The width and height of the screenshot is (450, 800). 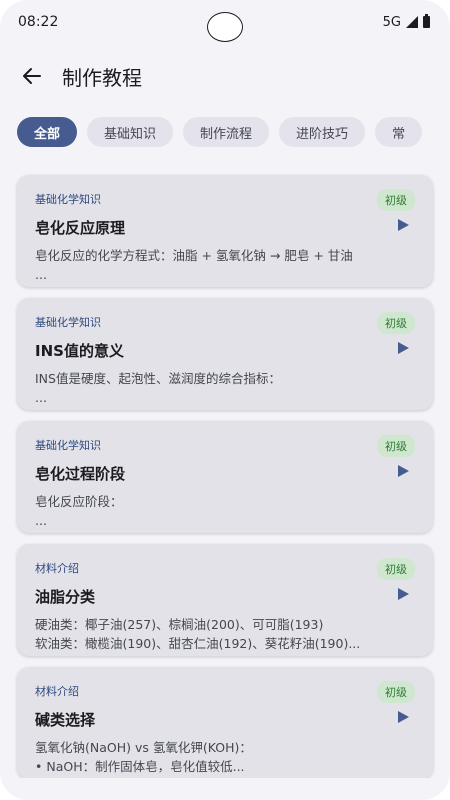 What do you see at coordinates (399, 132) in the screenshot?
I see `filter-chip-more: 常` at bounding box center [399, 132].